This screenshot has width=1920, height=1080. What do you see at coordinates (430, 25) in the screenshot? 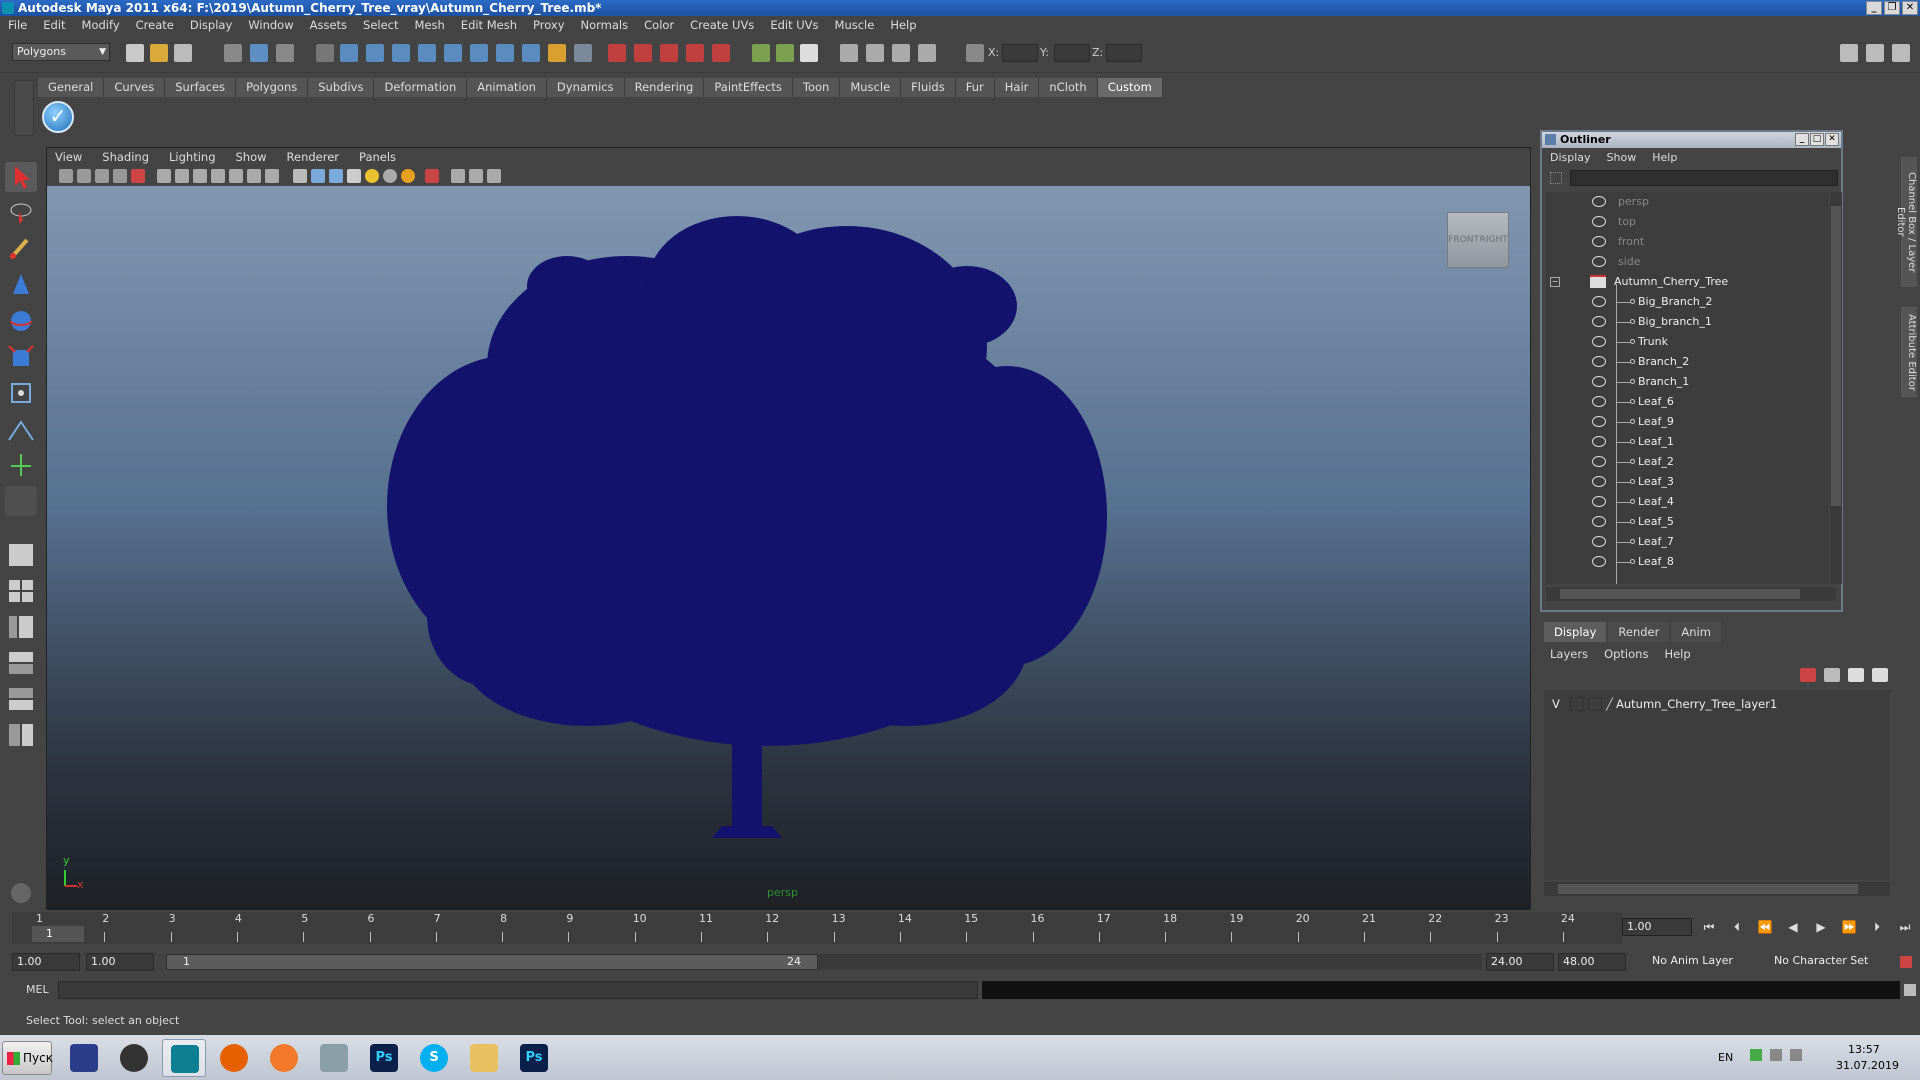
I see `menu-mesh: Mesh` at bounding box center [430, 25].